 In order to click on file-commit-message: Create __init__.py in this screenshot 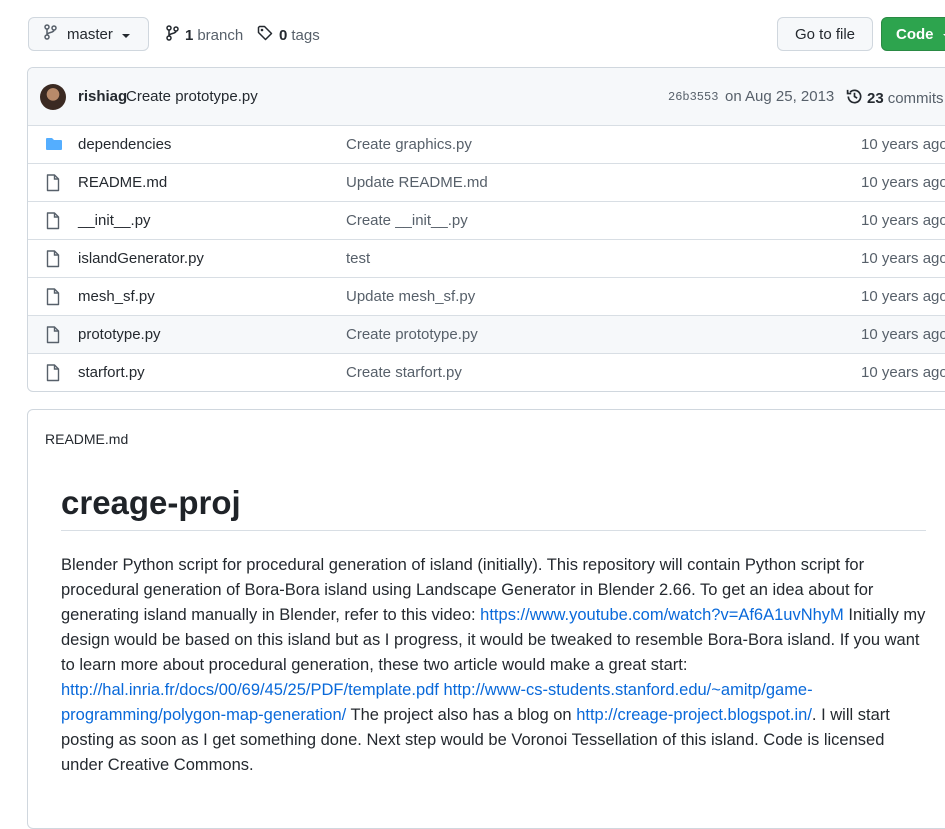, I will do `click(407, 220)`.